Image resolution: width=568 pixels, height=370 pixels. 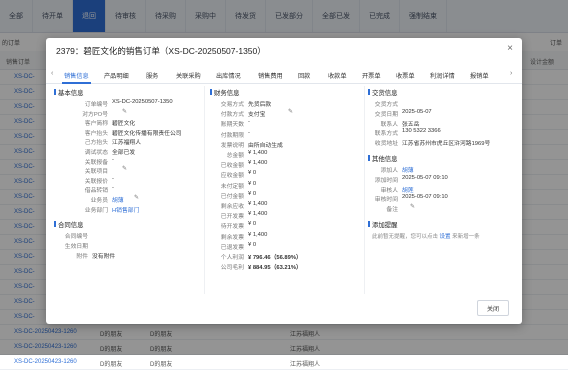 What do you see at coordinates (389, 190) in the screenshot?
I see `field-label: 审核人` at bounding box center [389, 190].